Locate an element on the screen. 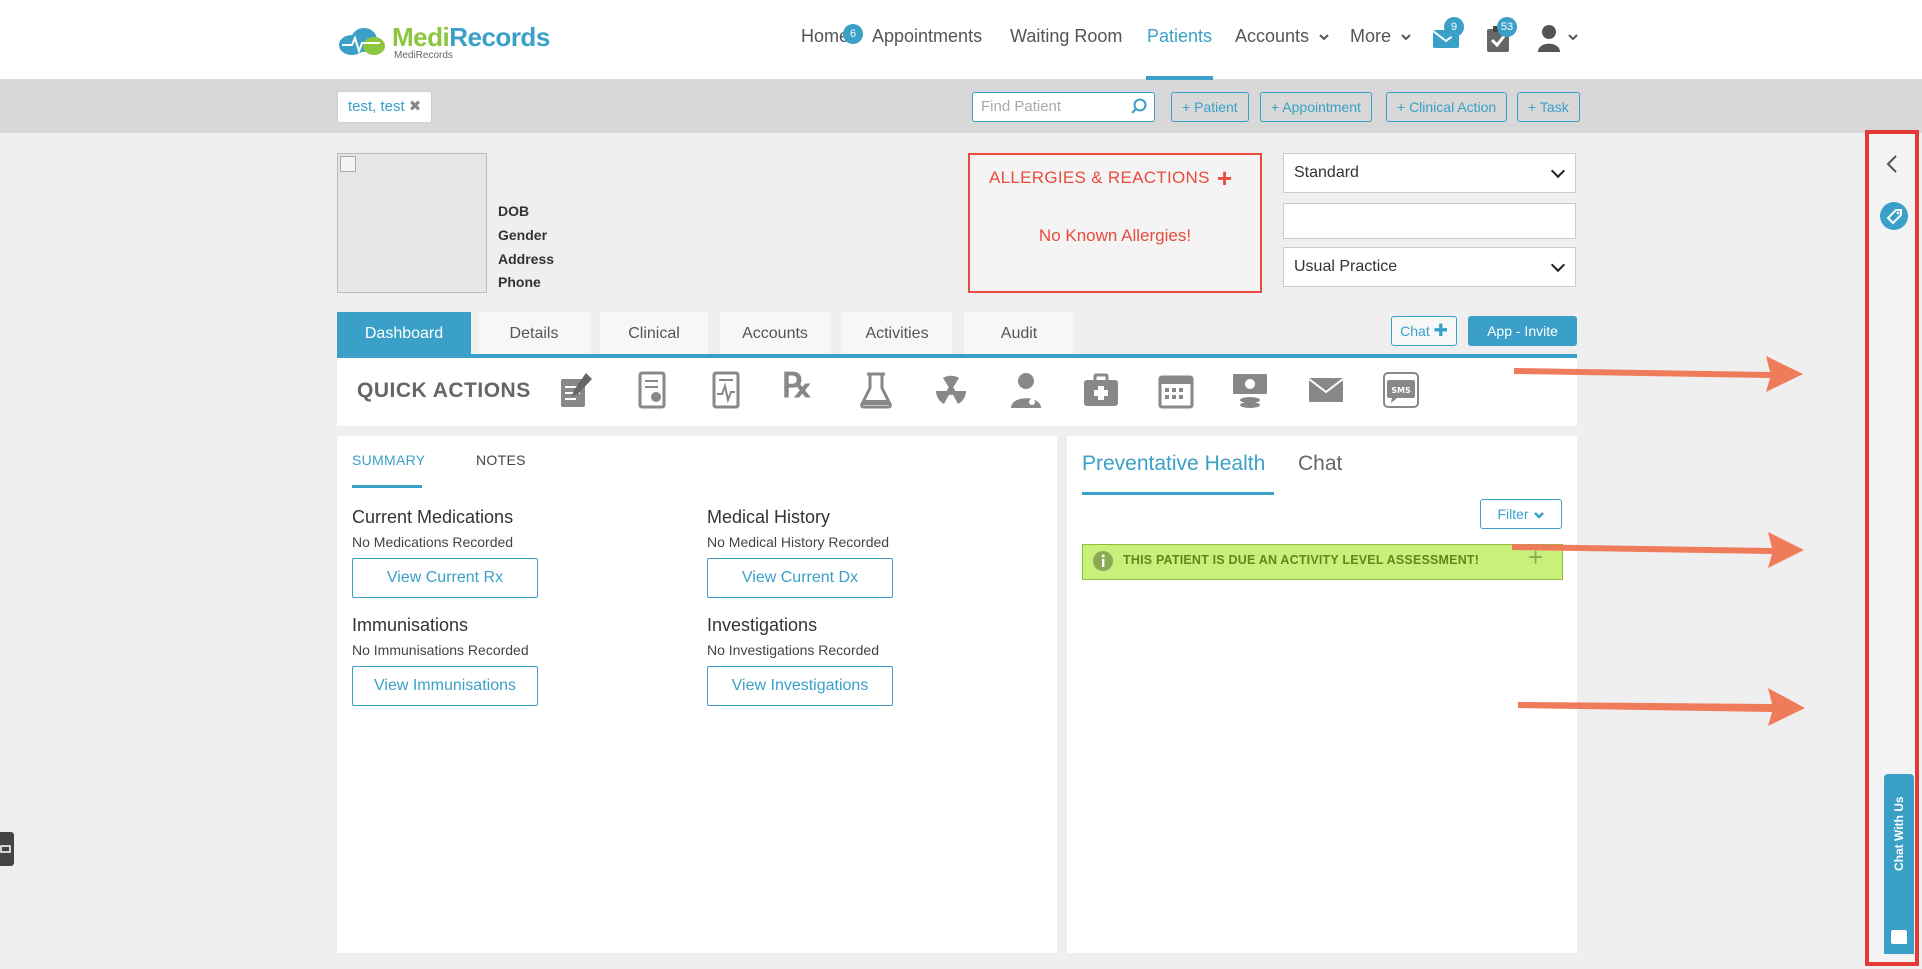  billing-icon is located at coordinates (1250, 390).